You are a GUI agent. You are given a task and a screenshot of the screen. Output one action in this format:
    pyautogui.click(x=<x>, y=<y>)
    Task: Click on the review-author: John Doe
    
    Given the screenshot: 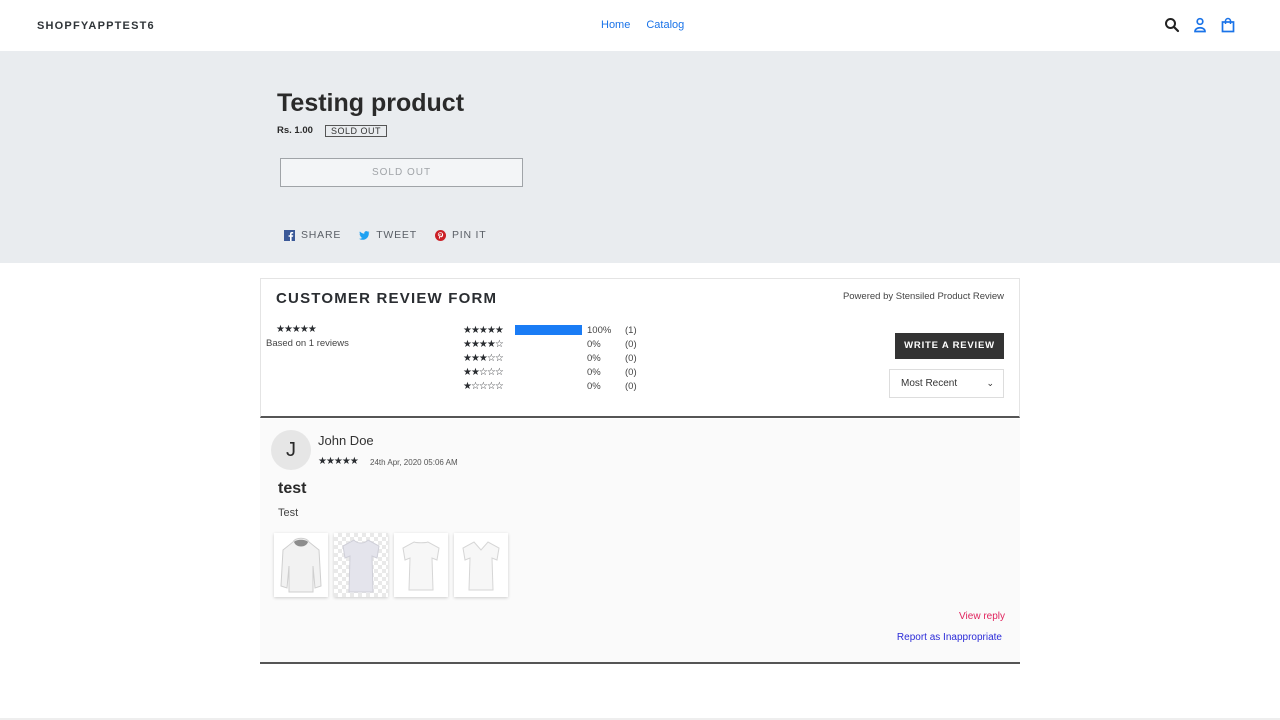 What is the action you would take?
    pyautogui.click(x=346, y=440)
    